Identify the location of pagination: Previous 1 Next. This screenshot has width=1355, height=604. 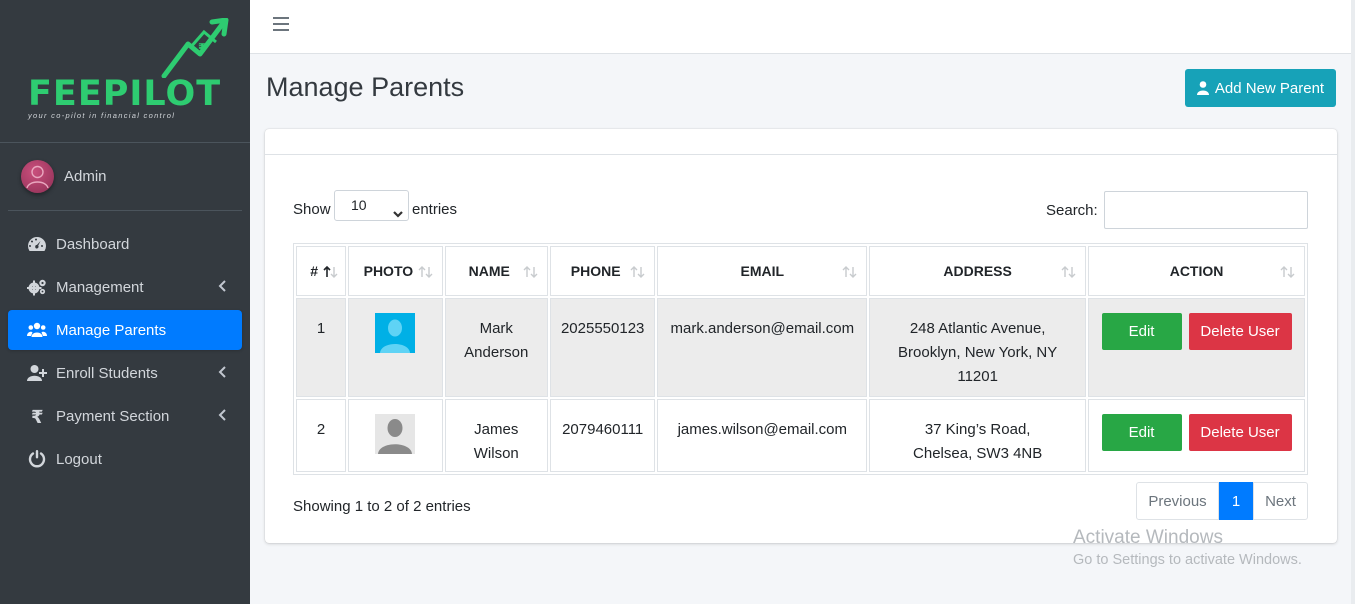
(1222, 501).